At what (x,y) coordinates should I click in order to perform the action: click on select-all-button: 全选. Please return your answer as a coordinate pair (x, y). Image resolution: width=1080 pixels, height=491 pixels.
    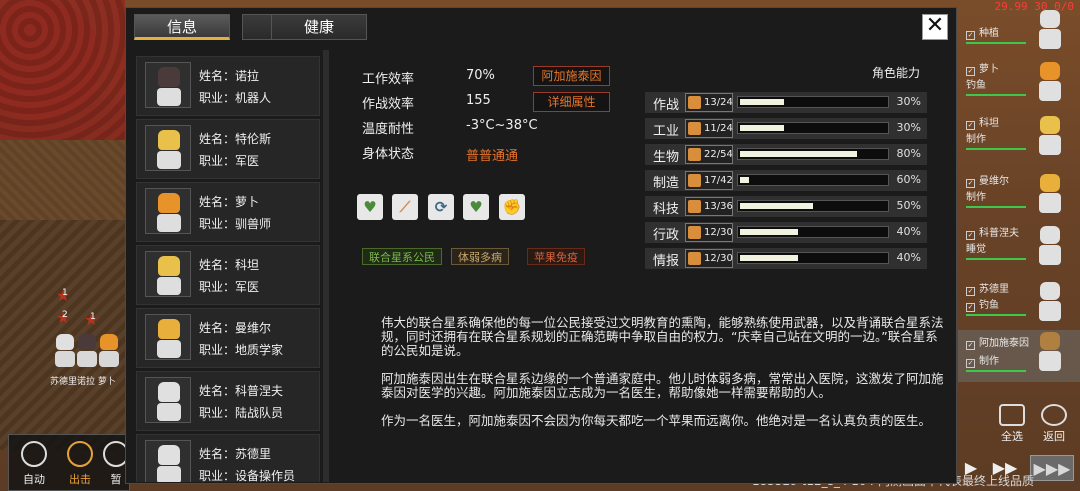
    Looking at the image, I should click on (1012, 424).